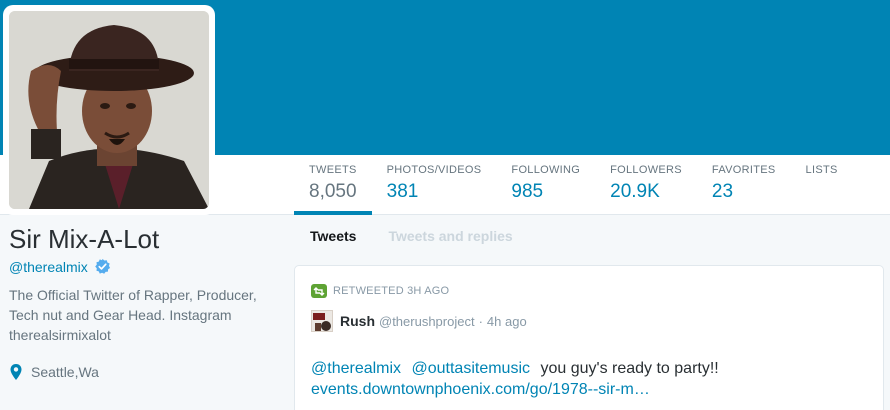  Describe the element at coordinates (545, 185) in the screenshot. I see `stat-following: FOLLOWING 985` at that location.